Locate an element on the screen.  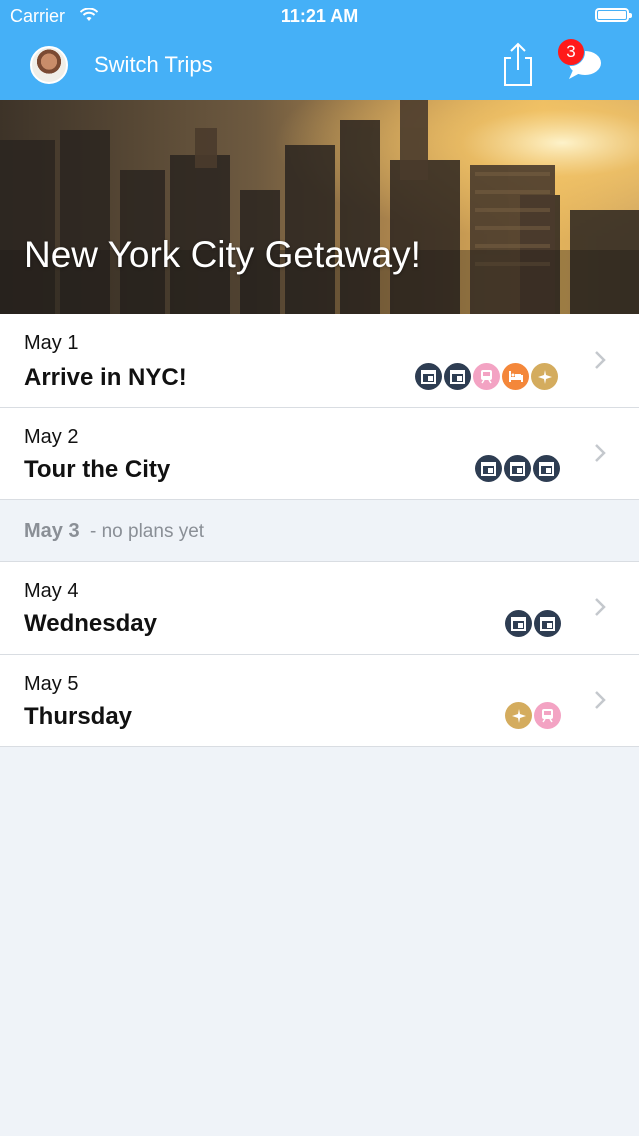
status-bar: Carrier 11:21 AM is located at coordinates (319, 17).